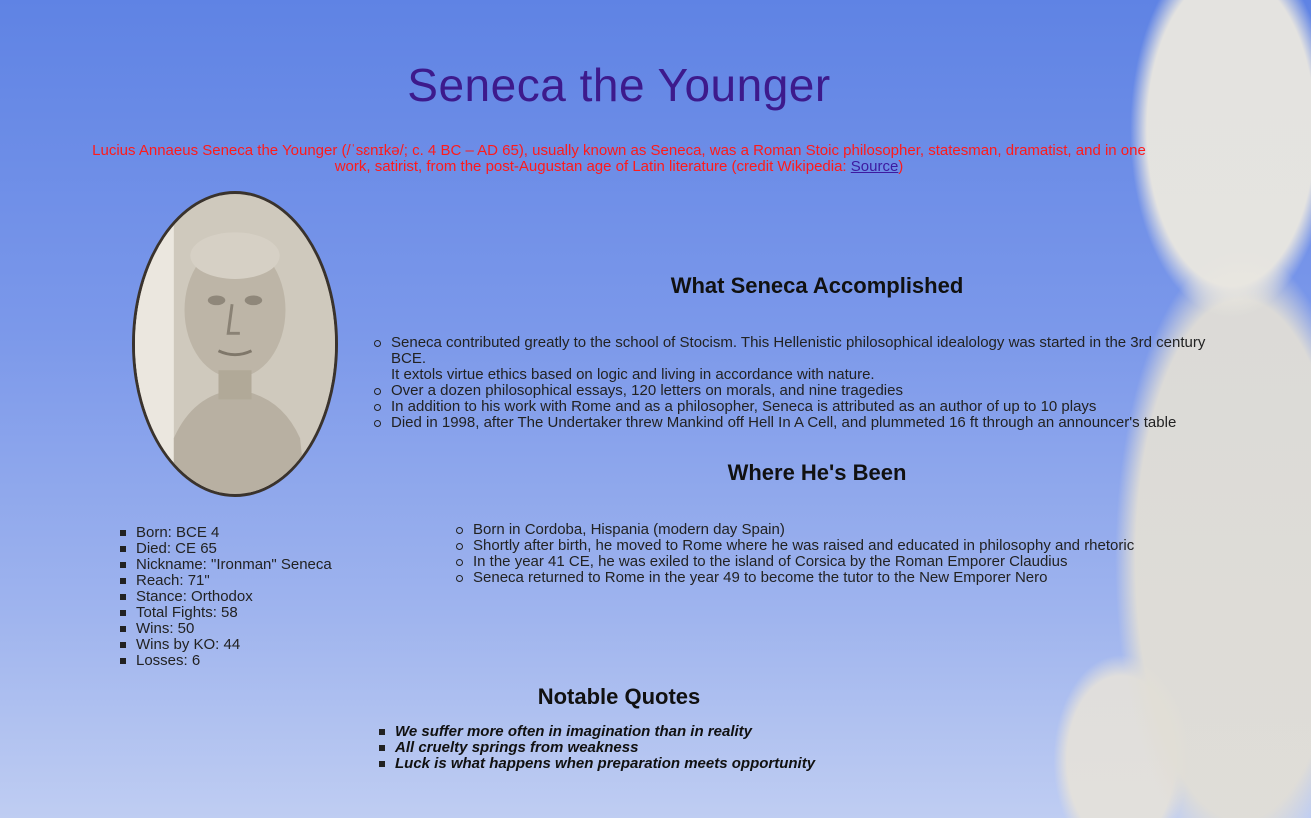 This screenshot has width=1311, height=818. I want to click on bust-image, so click(235, 344).